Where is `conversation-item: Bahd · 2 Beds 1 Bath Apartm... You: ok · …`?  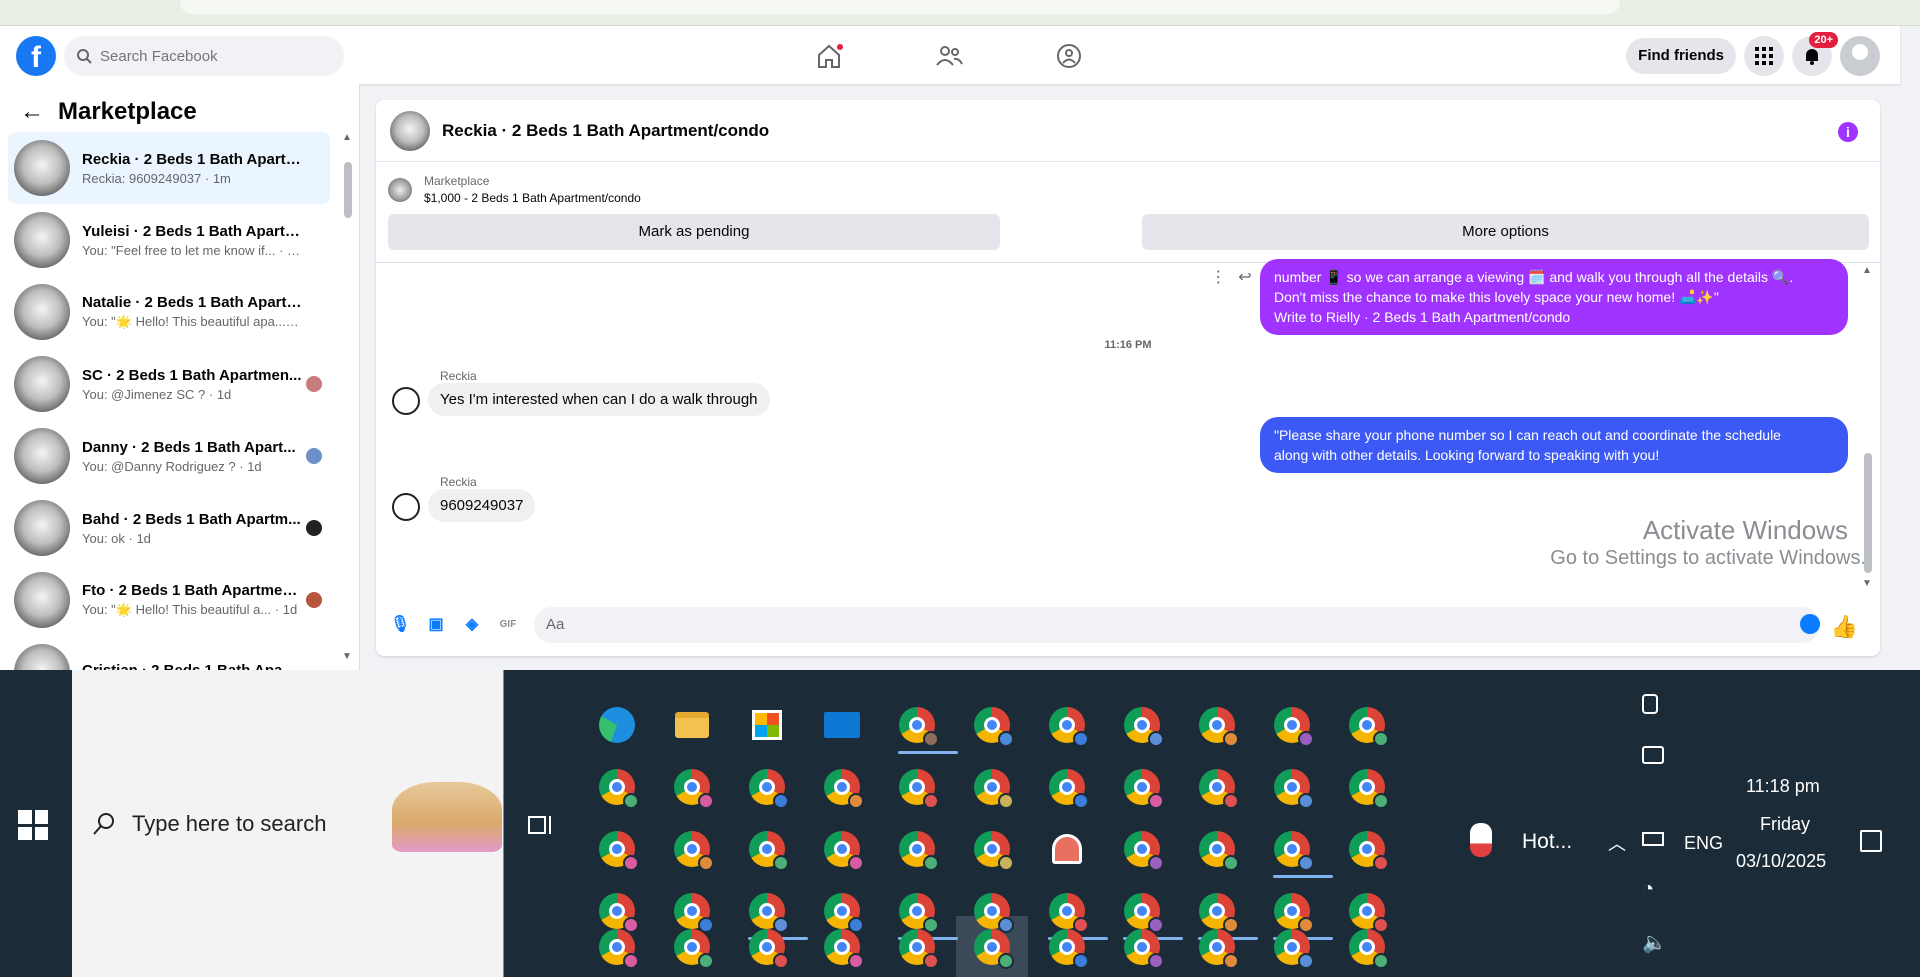
conversation-item: Bahd · 2 Beds 1 Bath Apartm... You: ok · … is located at coordinates (169, 528).